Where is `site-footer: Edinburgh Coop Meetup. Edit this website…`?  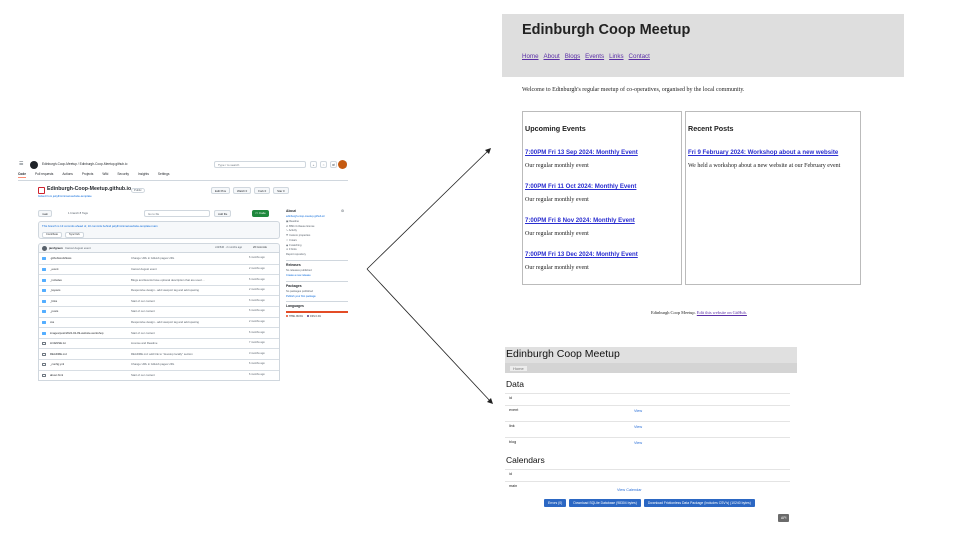
site-footer: Edinburgh Coop Meetup. Edit this website… is located at coordinates (699, 312).